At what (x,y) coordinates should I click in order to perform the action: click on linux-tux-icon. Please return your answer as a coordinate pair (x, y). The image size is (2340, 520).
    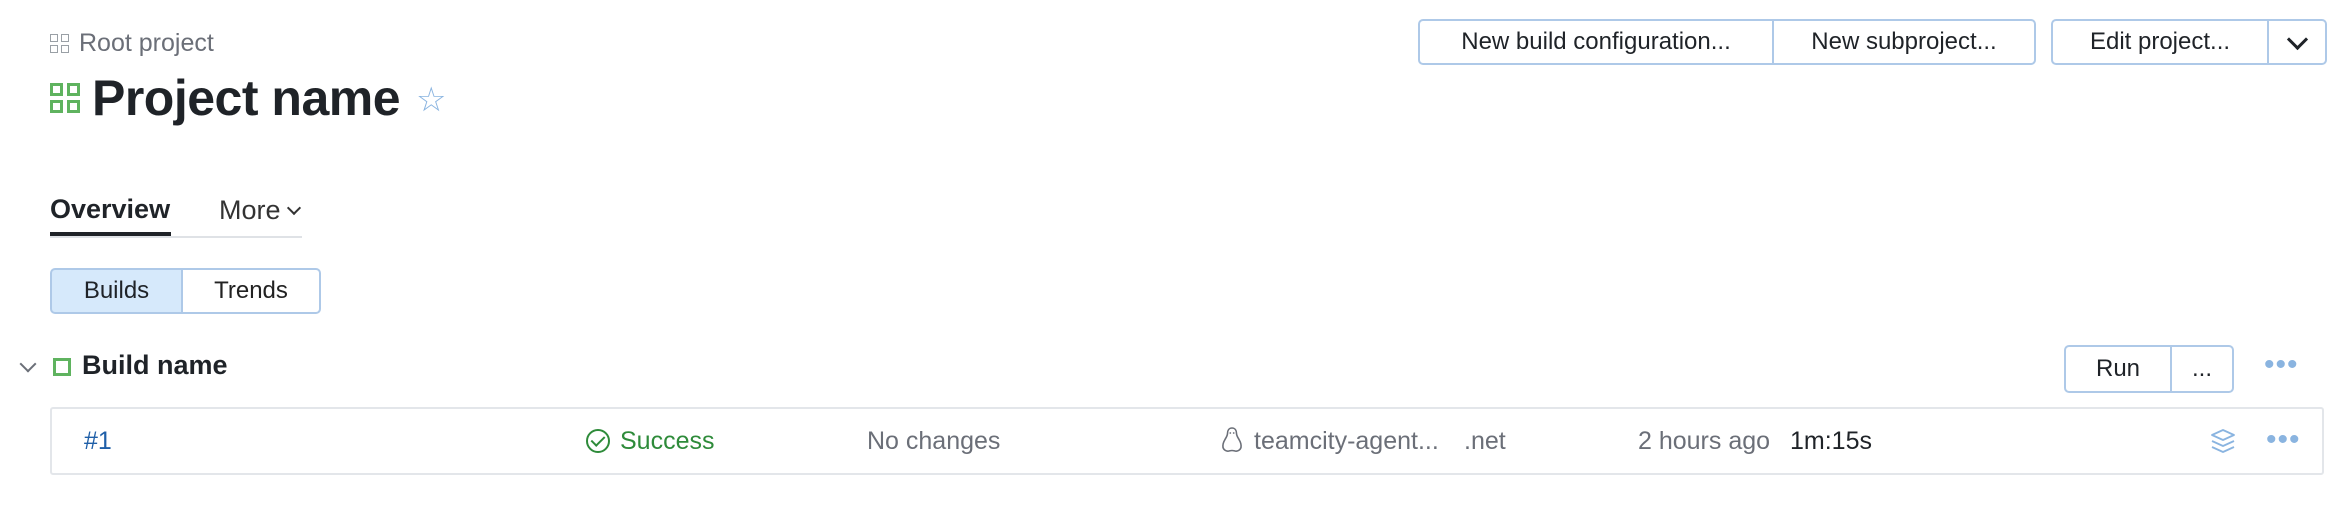
    Looking at the image, I should click on (1232, 439).